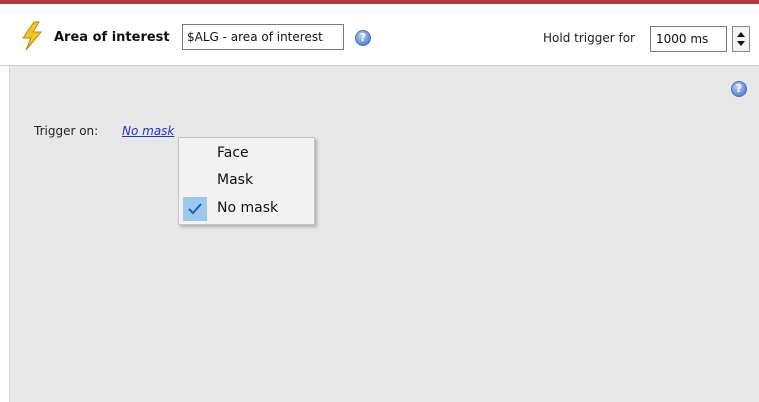 The image size is (759, 402). I want to click on trigger-mode-menu: Face Mask No mask, so click(246, 181).